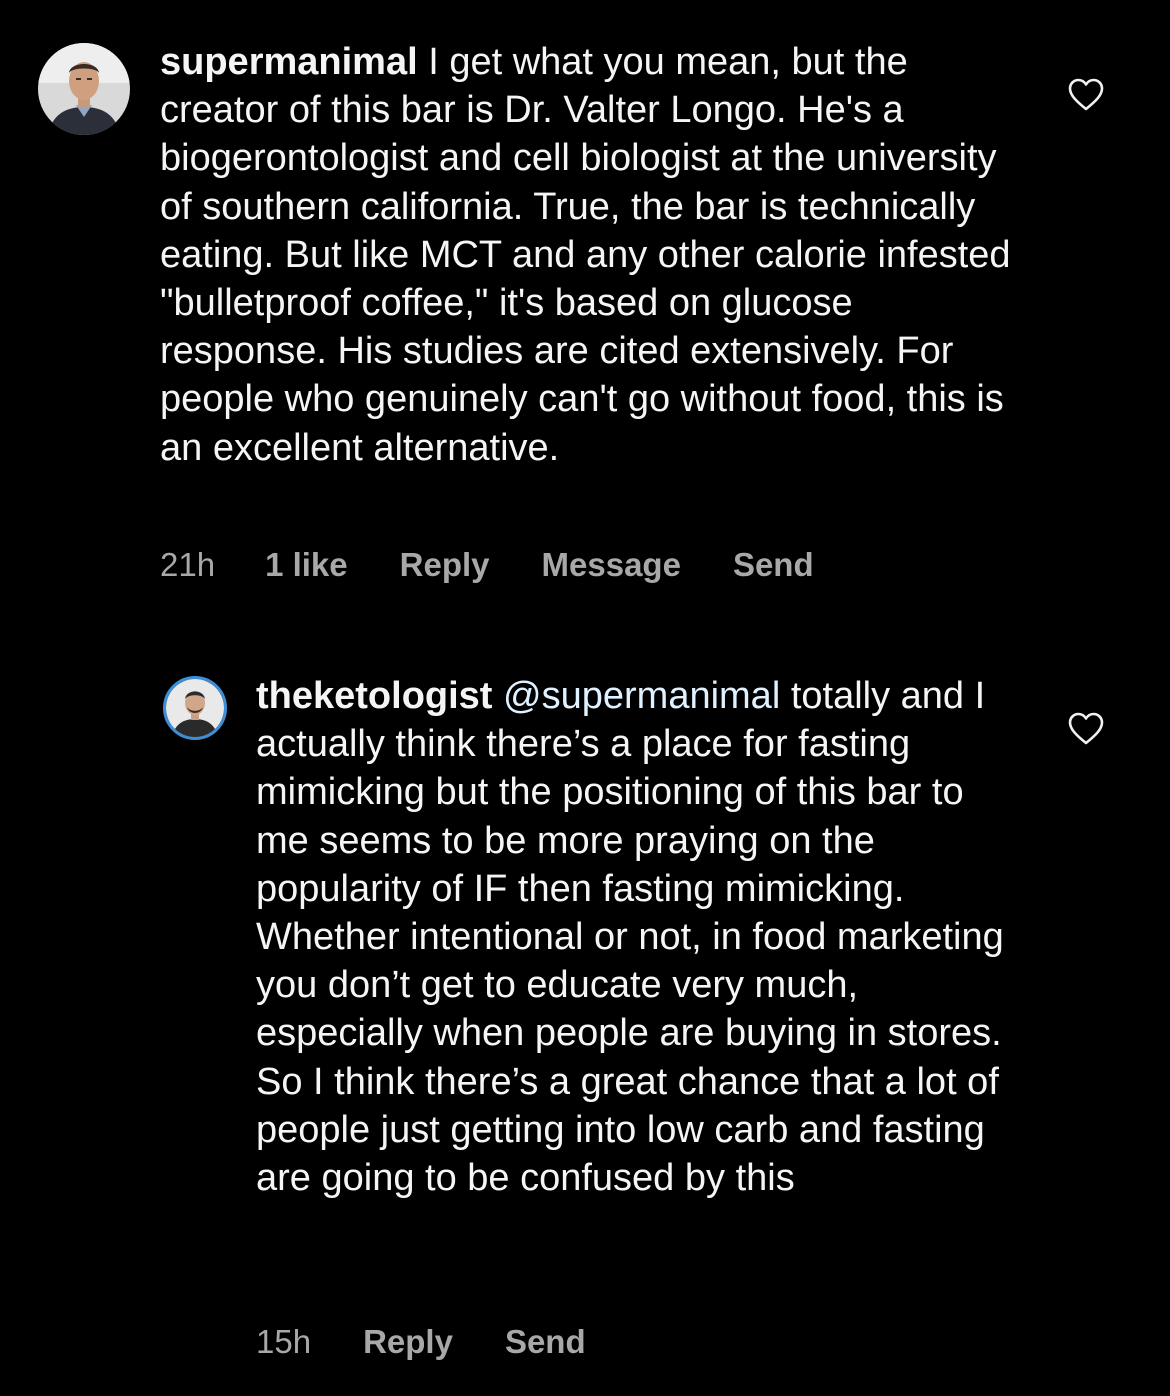 The image size is (1170, 1396). Describe the element at coordinates (611, 565) in the screenshot. I see `message-button: Message` at that location.